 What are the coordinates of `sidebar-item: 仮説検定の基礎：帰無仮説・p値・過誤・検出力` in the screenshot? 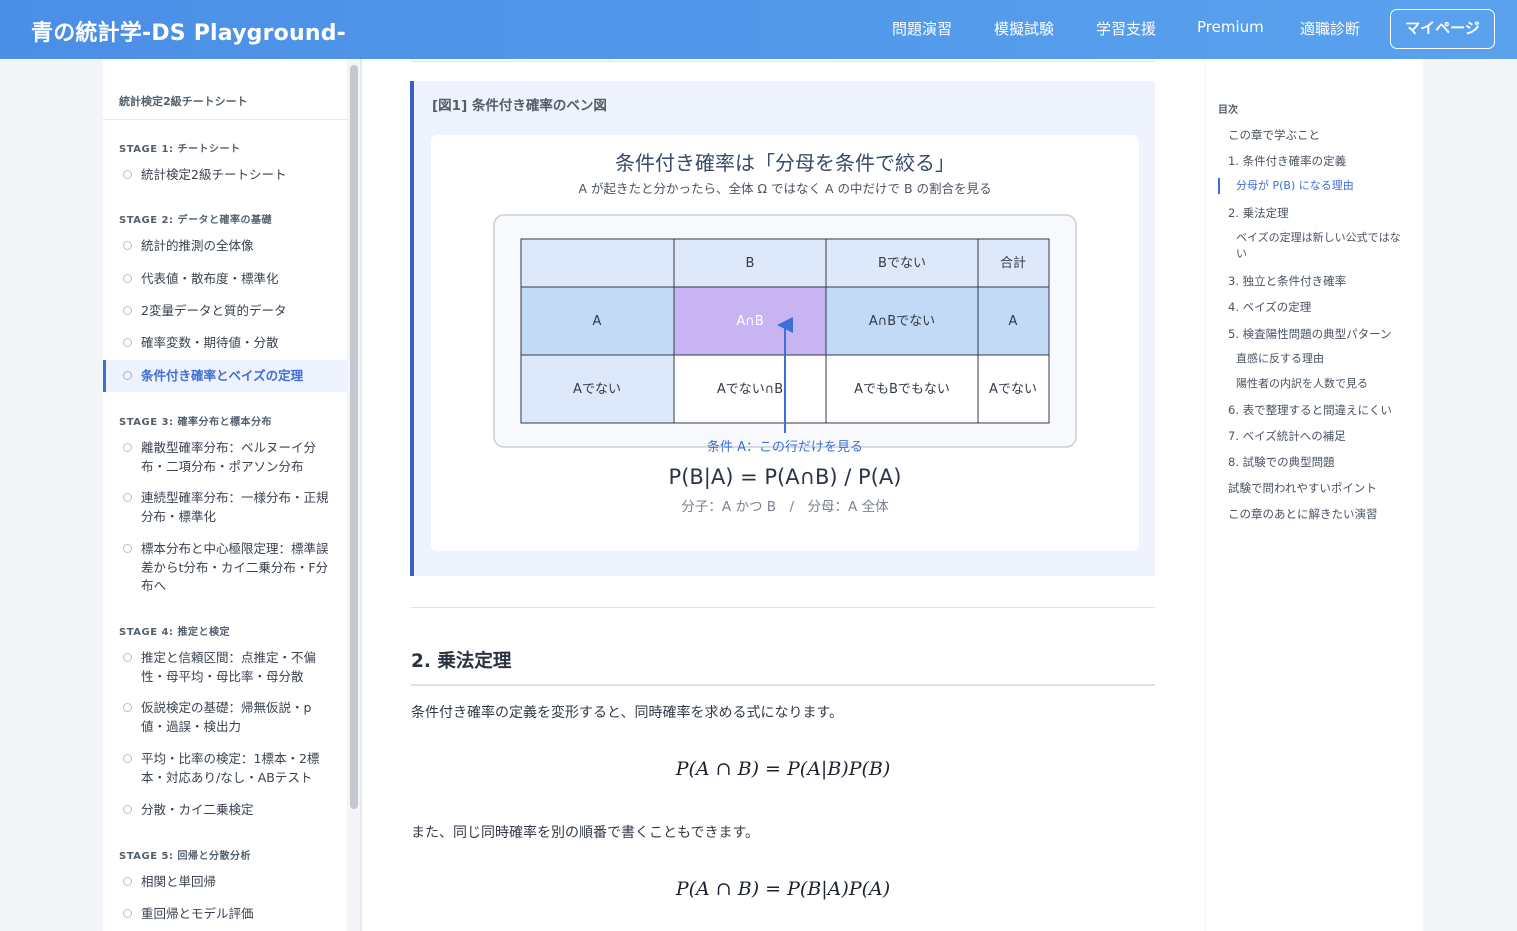 It's located at (225, 719).